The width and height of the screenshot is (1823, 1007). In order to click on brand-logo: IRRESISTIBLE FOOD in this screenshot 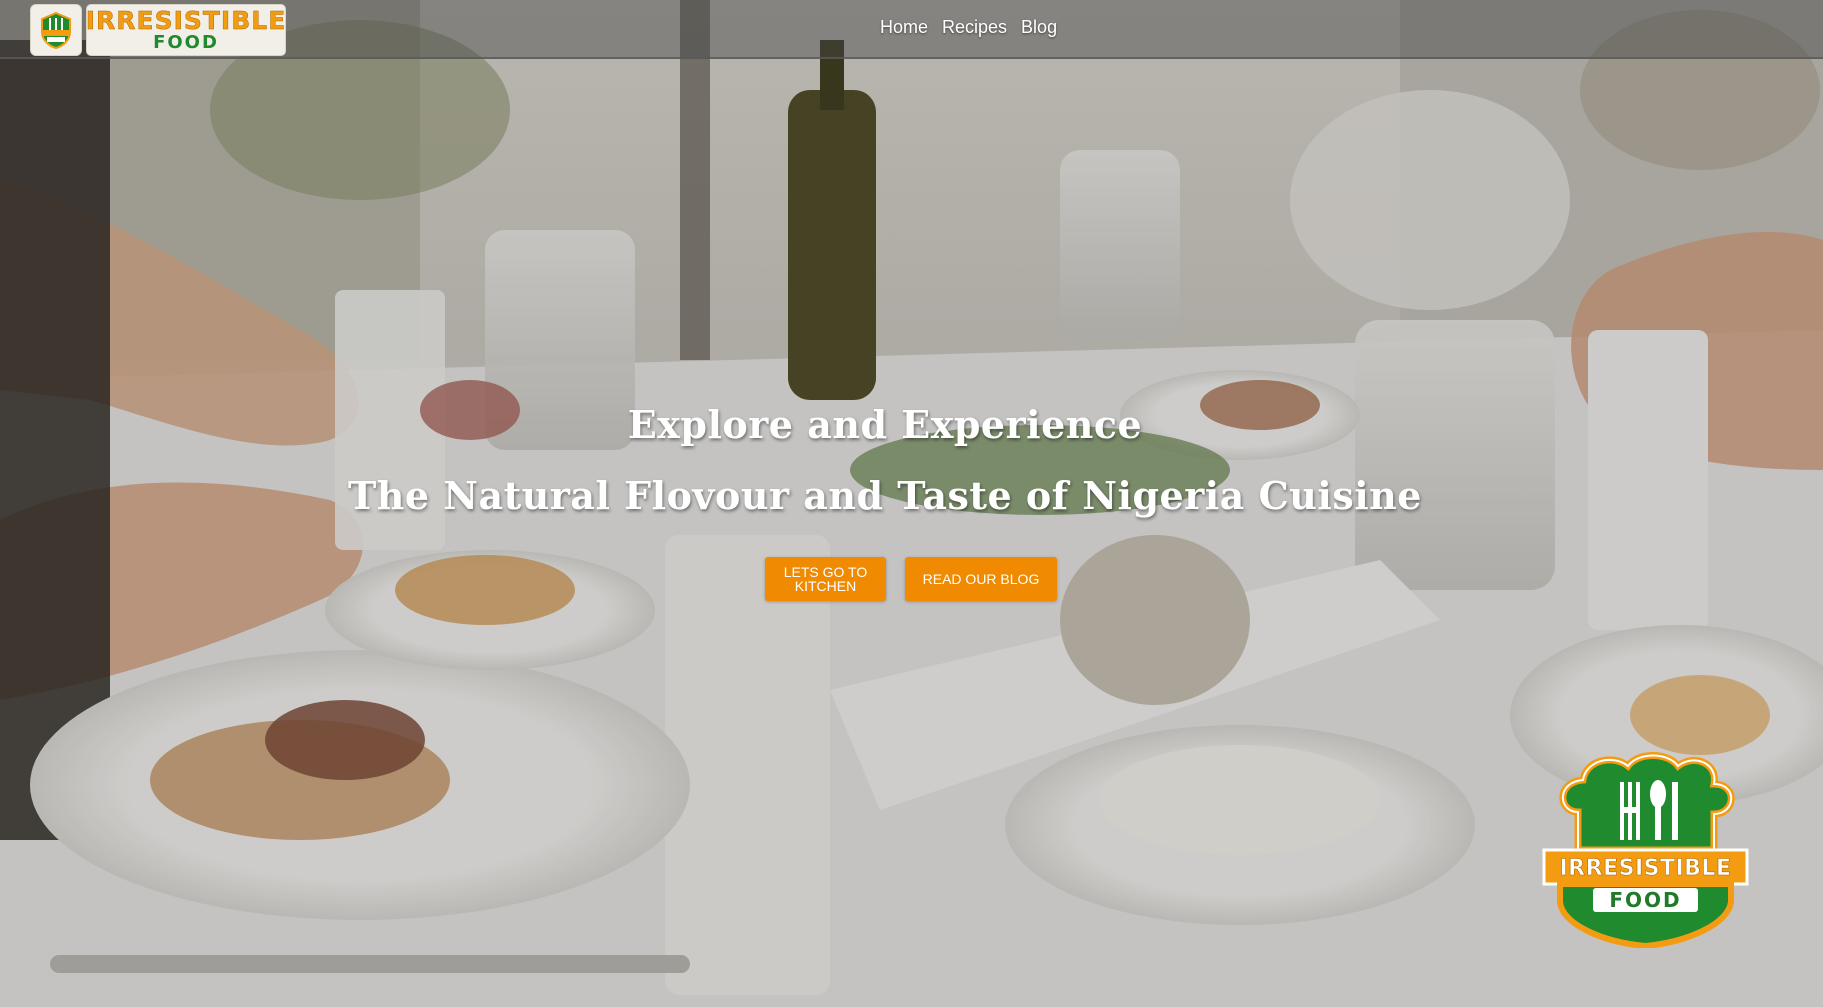, I will do `click(158, 30)`.